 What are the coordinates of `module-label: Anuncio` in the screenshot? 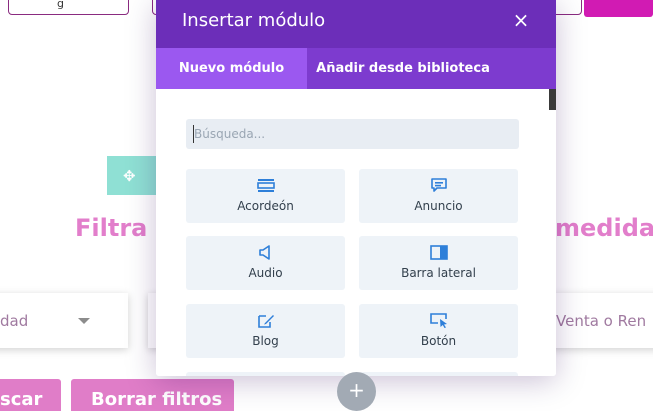 It's located at (438, 206).